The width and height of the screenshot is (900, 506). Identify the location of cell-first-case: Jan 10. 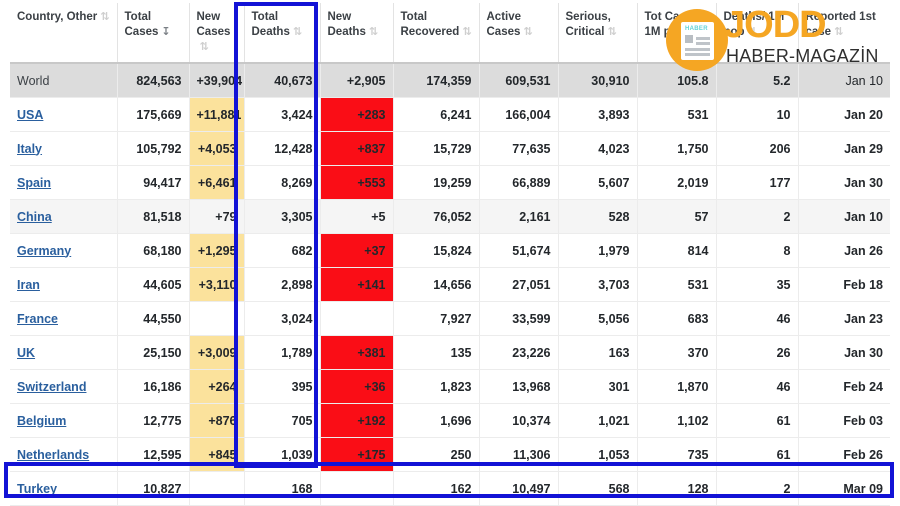
(843, 80).